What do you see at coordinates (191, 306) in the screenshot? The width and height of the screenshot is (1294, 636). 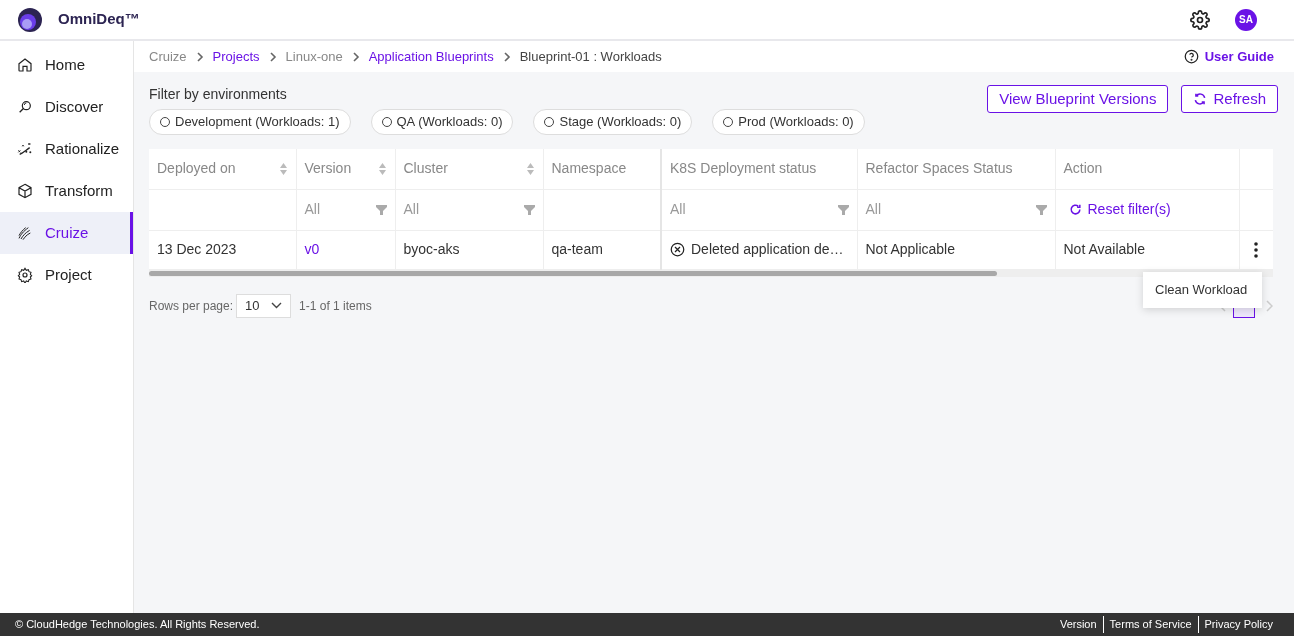 I see `rows-per-page-label: Rows per page:` at bounding box center [191, 306].